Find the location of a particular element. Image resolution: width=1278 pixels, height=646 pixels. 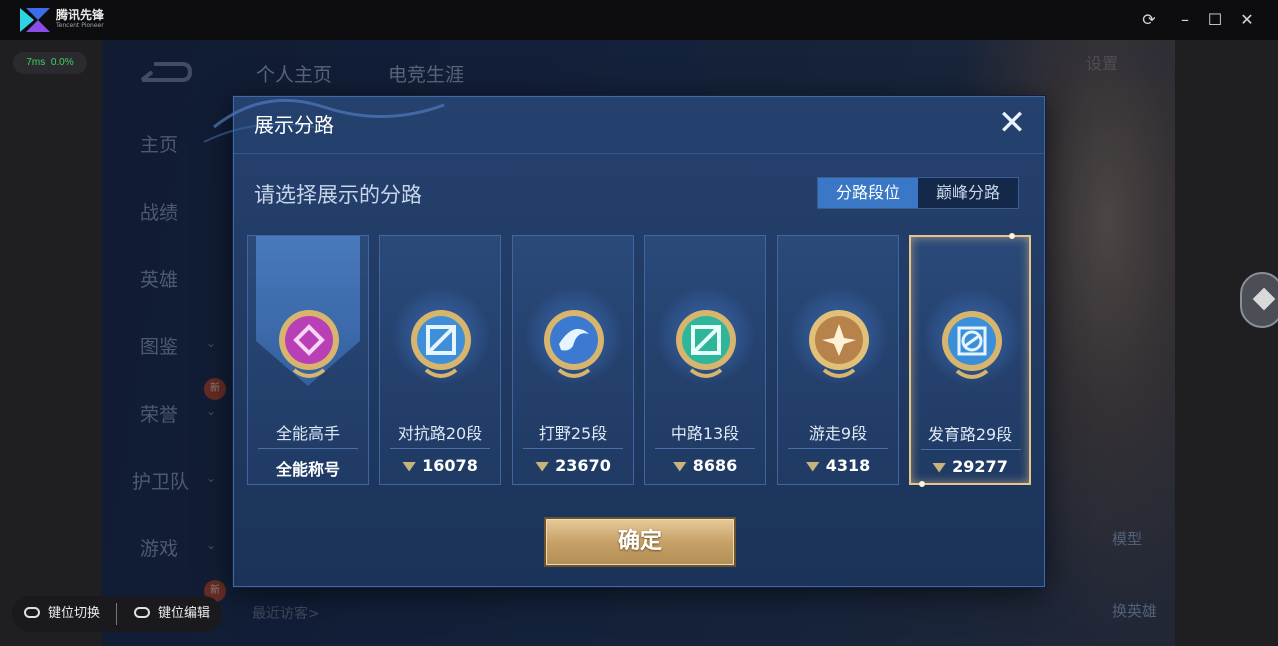

loss-value: 0.0% is located at coordinates (62, 62).